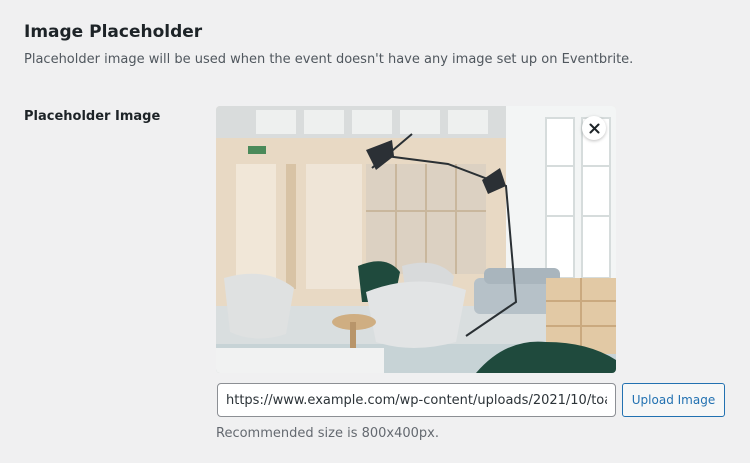  What do you see at coordinates (673, 400) in the screenshot?
I see `upload-image-button: Upload Image` at bounding box center [673, 400].